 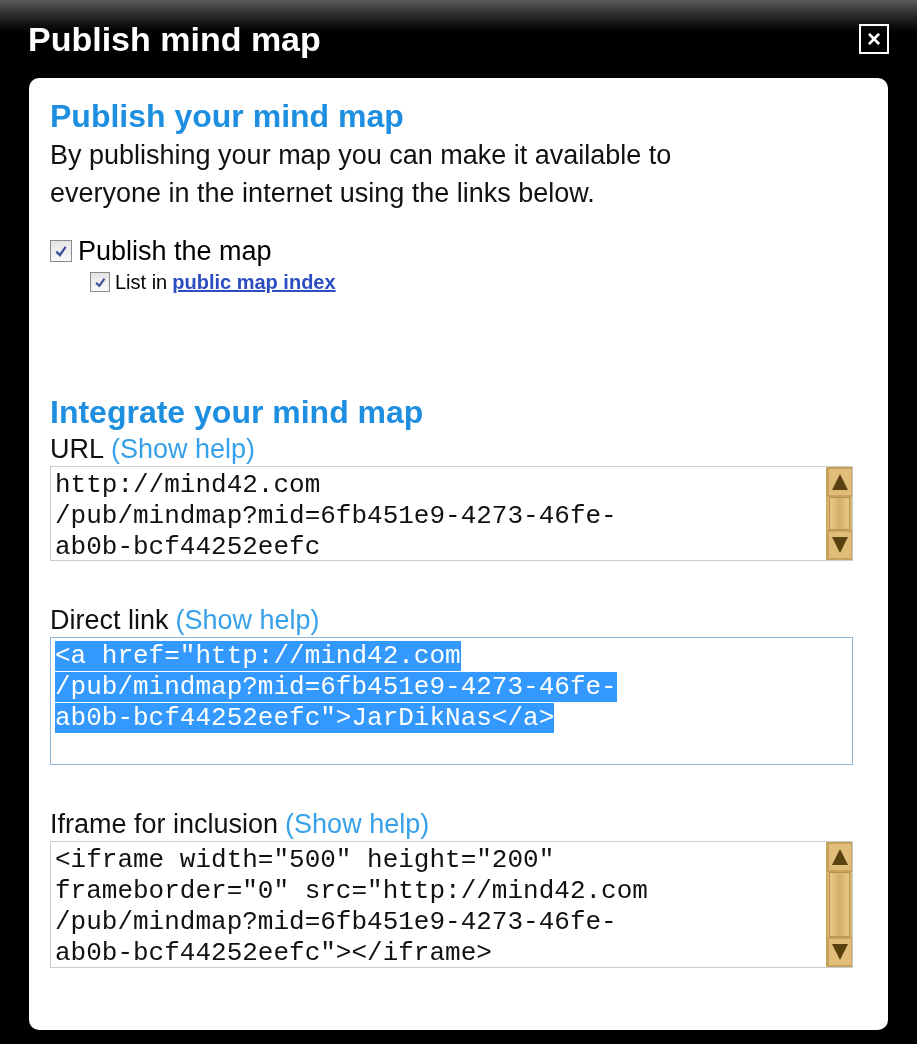 What do you see at coordinates (874, 39) in the screenshot?
I see `close-button: ×` at bounding box center [874, 39].